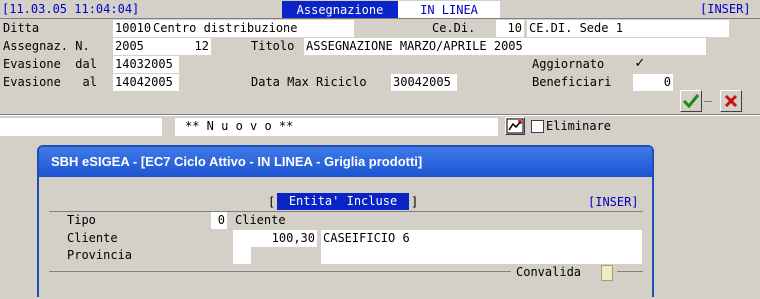 The image size is (760, 299). What do you see at coordinates (653, 82) in the screenshot?
I see `beneficiari-field: 0` at bounding box center [653, 82].